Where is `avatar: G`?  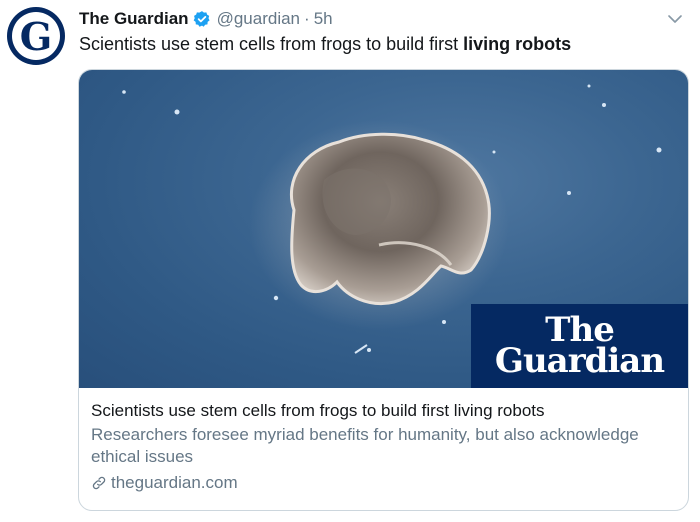
avatar: G is located at coordinates (36, 36).